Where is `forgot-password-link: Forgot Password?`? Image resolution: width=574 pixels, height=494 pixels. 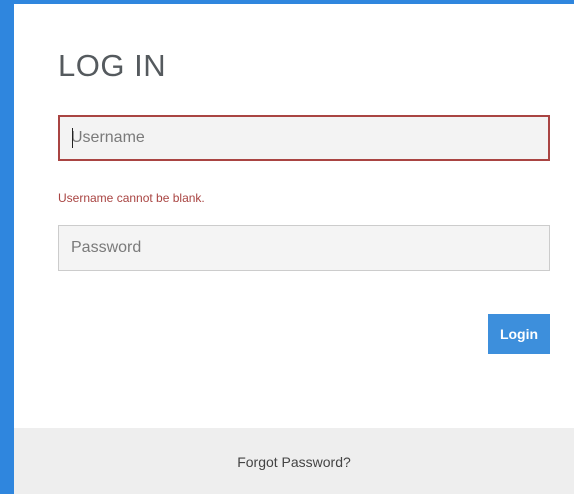
forgot-password-link: Forgot Password? is located at coordinates (294, 462).